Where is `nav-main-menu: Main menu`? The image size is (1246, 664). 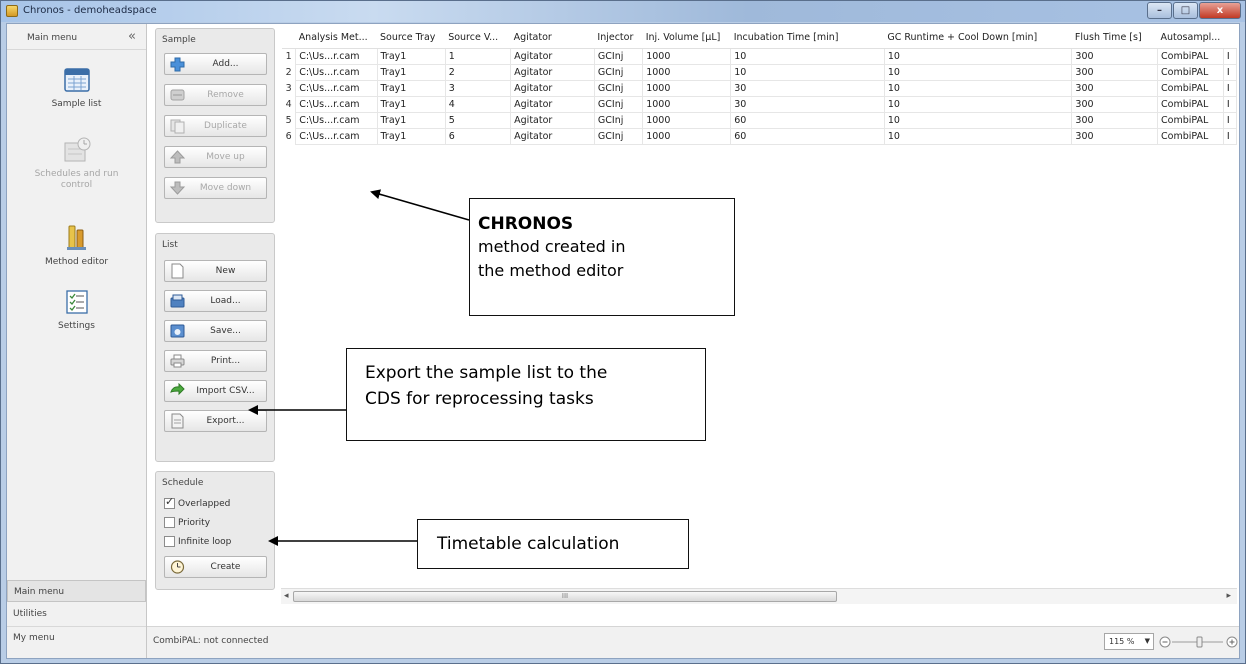 nav-main-menu: Main menu is located at coordinates (76, 591).